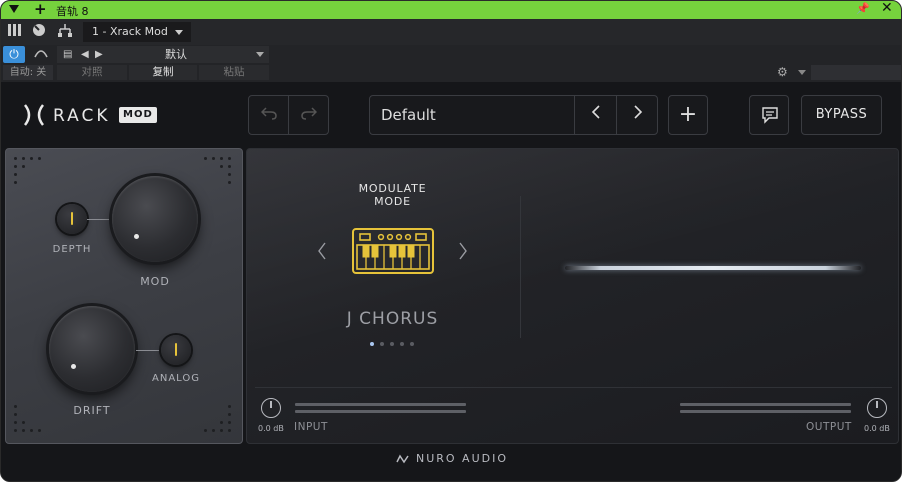 This screenshot has height=482, width=902. I want to click on routing-icon, so click(65, 32).